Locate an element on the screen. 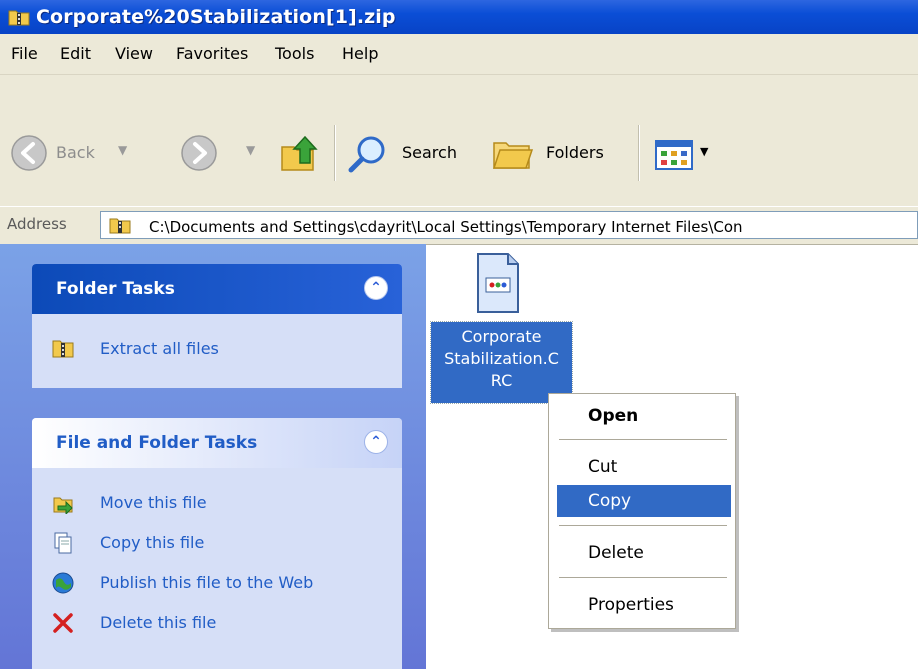 Image resolution: width=918 pixels, height=669 pixels. forward-dropdown-icon: ▼ is located at coordinates (251, 150).